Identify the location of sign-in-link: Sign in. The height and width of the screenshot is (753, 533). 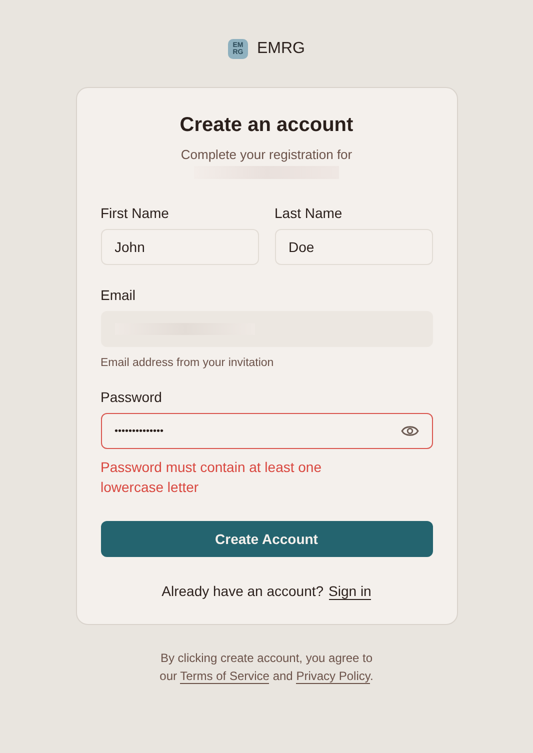
(350, 591).